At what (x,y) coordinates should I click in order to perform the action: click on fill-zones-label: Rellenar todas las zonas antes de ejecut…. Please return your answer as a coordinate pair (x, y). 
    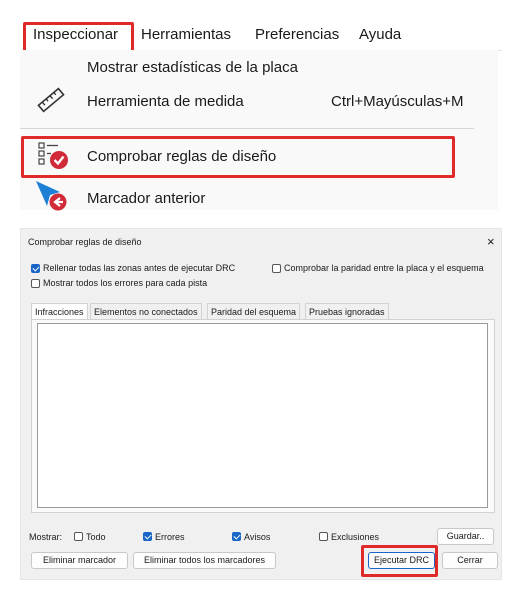
    Looking at the image, I should click on (139, 268).